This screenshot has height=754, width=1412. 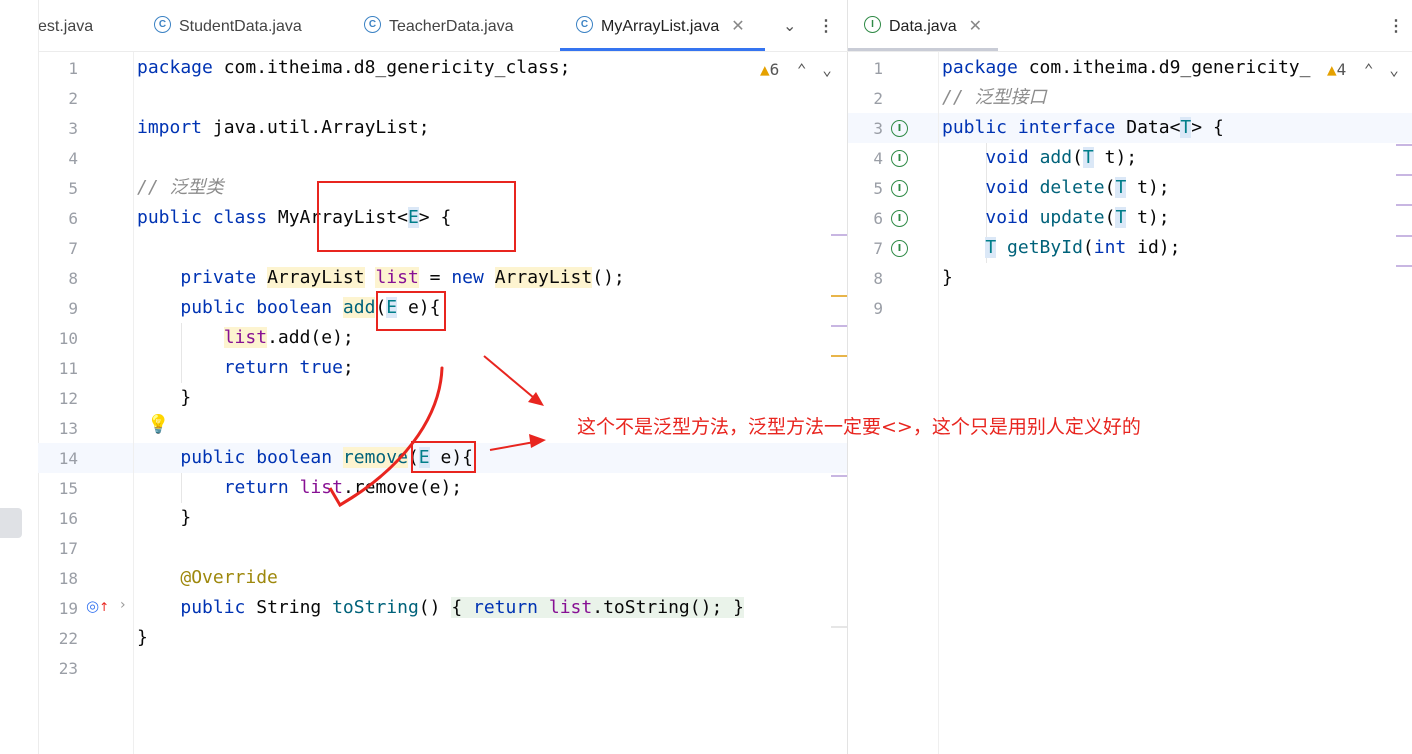 I want to click on annotation-arrows, so click(x=437, y=431).